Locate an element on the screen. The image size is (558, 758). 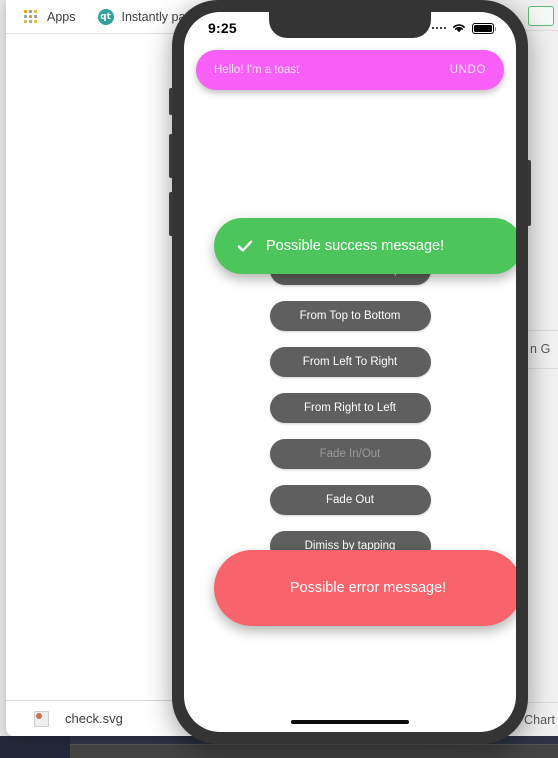
svg-file-icon is located at coordinates (41, 718).